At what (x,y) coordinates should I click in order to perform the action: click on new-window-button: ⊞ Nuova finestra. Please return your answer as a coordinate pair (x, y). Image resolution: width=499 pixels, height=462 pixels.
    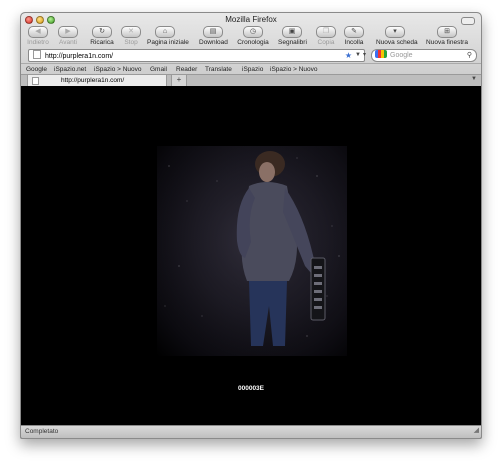
    Looking at the image, I should click on (447, 36).